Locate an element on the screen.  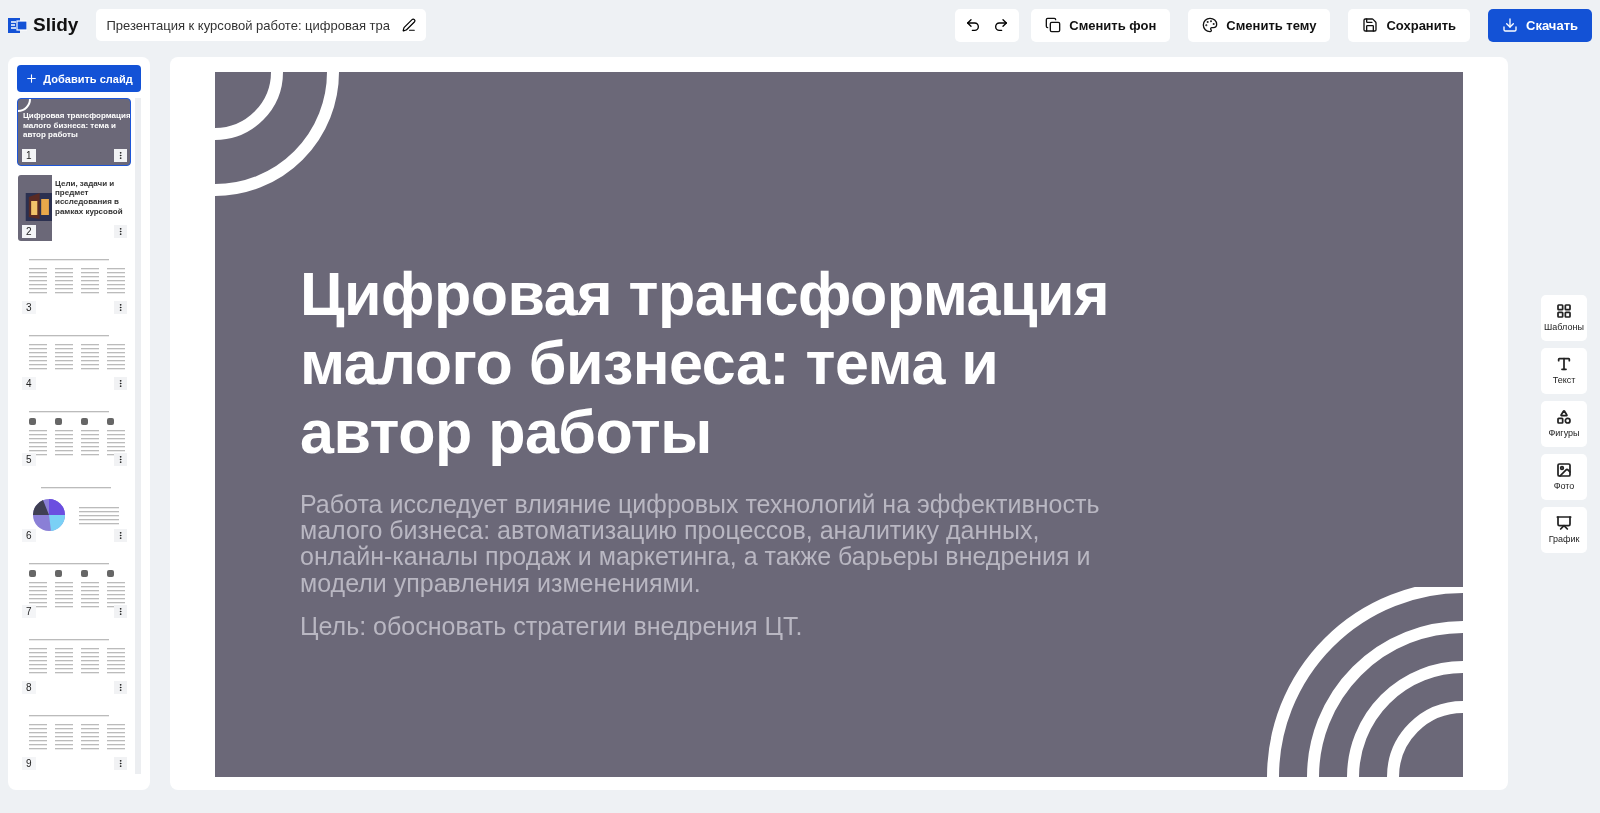
shapes-icon is located at coordinates (1564, 417).